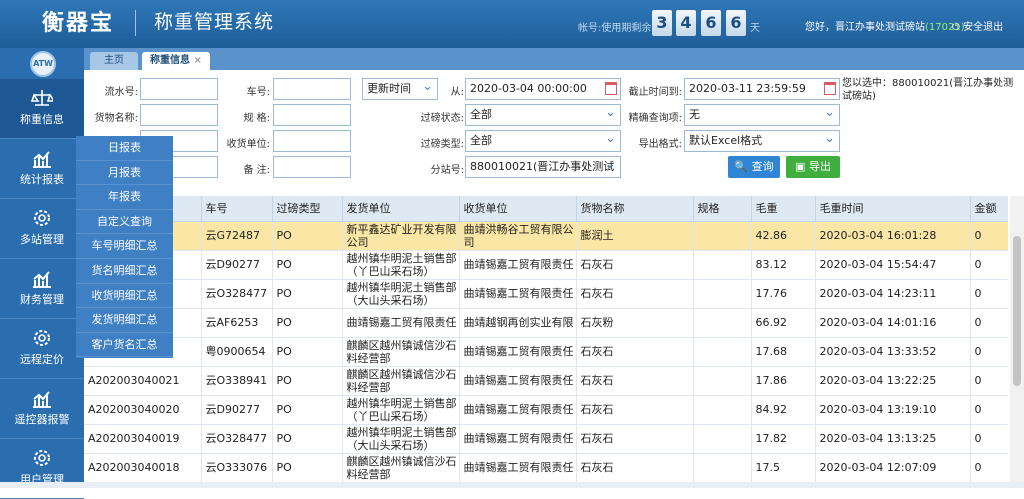 Image resolution: width=1024 pixels, height=499 pixels. What do you see at coordinates (307, 209) in the screenshot?
I see `column-header: 过磅类型` at bounding box center [307, 209].